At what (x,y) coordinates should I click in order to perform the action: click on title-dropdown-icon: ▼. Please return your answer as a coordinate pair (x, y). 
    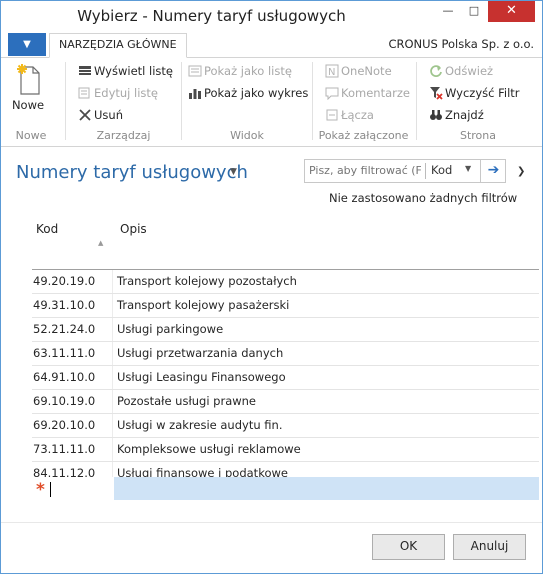
    Looking at the image, I should click on (233, 172).